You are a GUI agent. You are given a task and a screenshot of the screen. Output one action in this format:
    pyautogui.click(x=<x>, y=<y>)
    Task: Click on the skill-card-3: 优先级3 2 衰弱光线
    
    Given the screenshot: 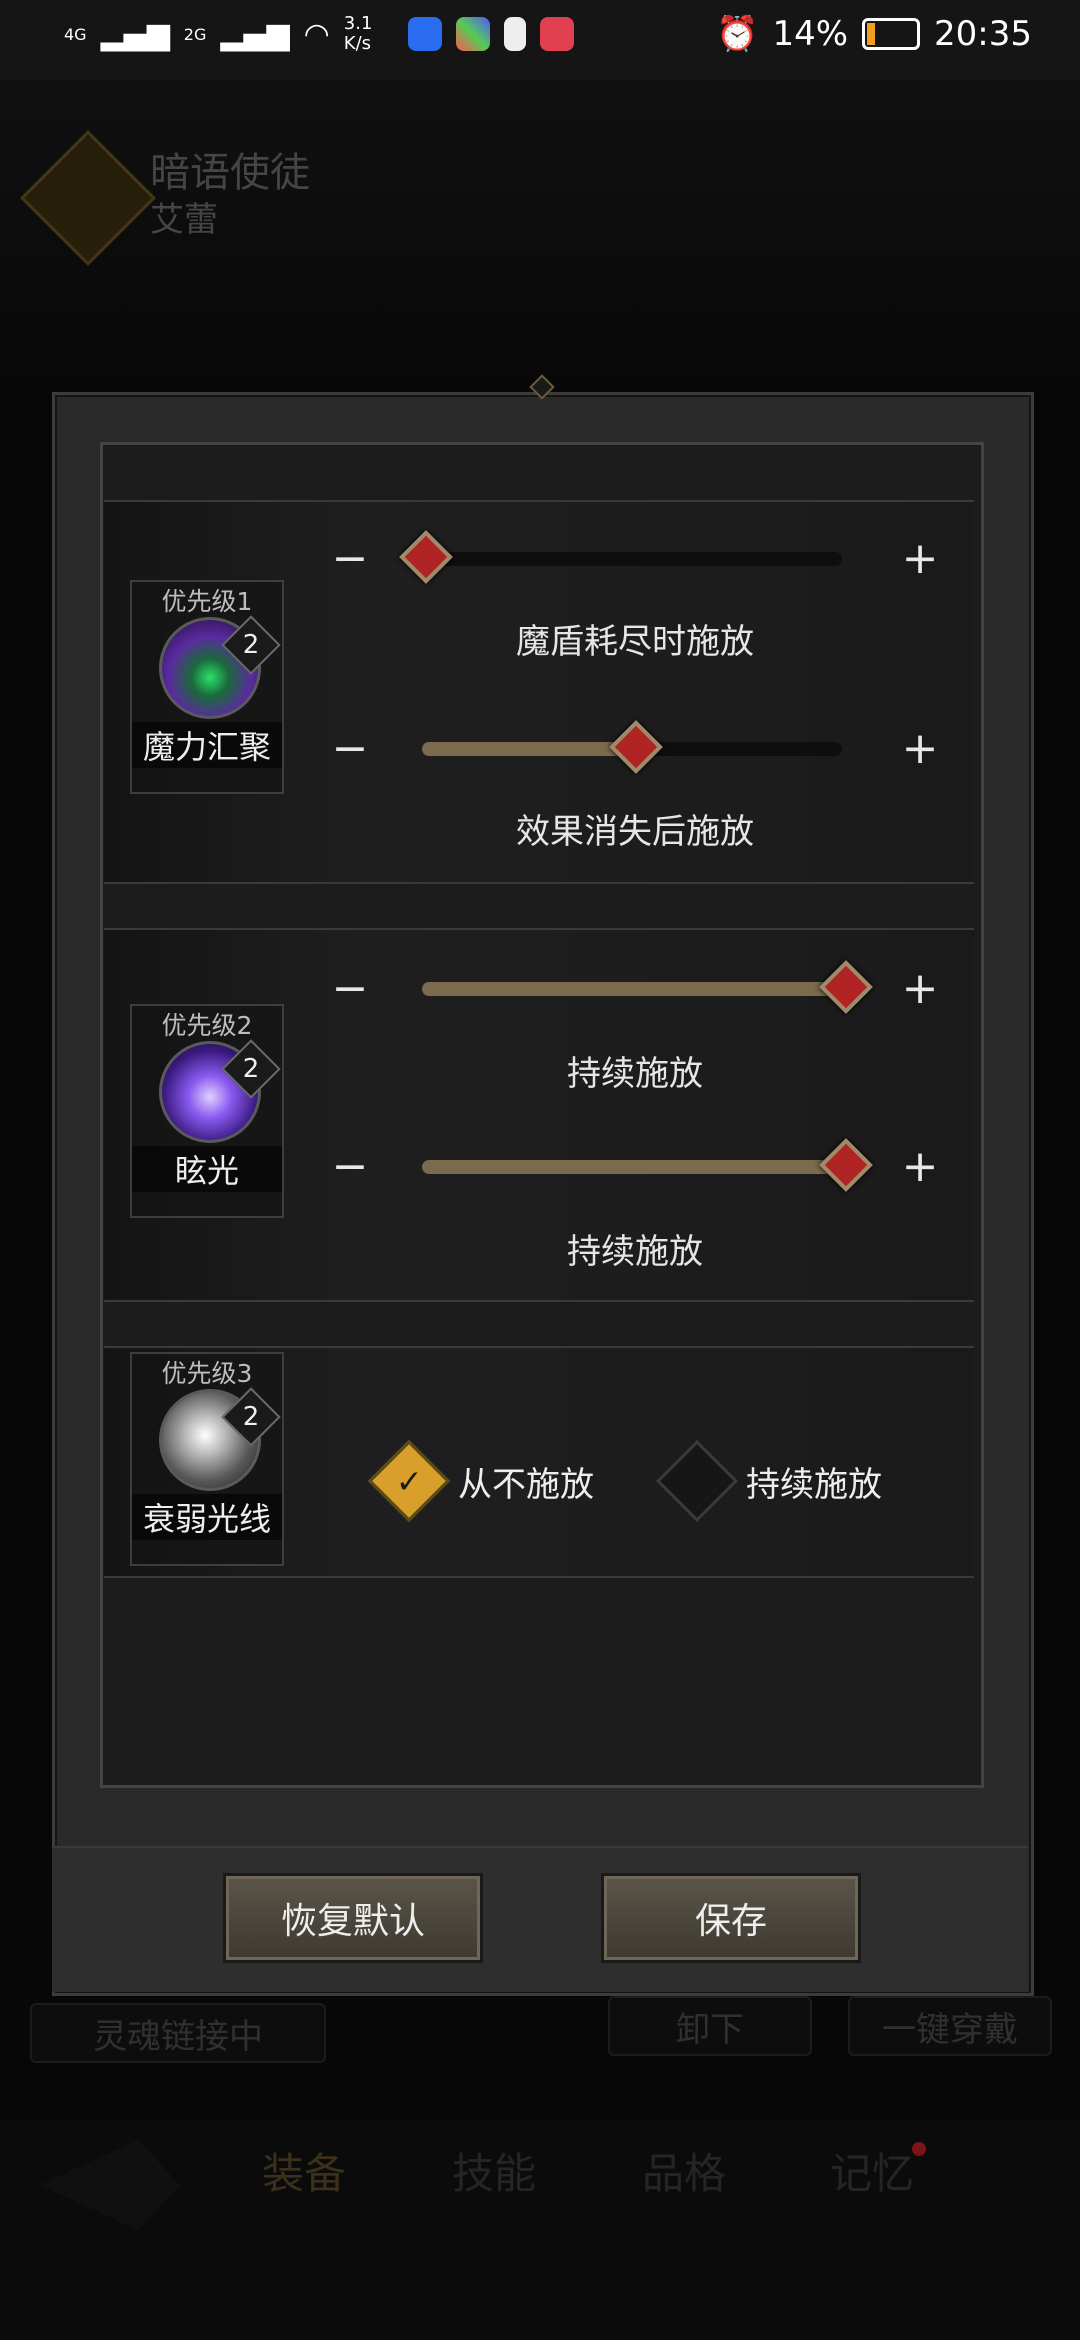 What is the action you would take?
    pyautogui.click(x=207, y=1459)
    